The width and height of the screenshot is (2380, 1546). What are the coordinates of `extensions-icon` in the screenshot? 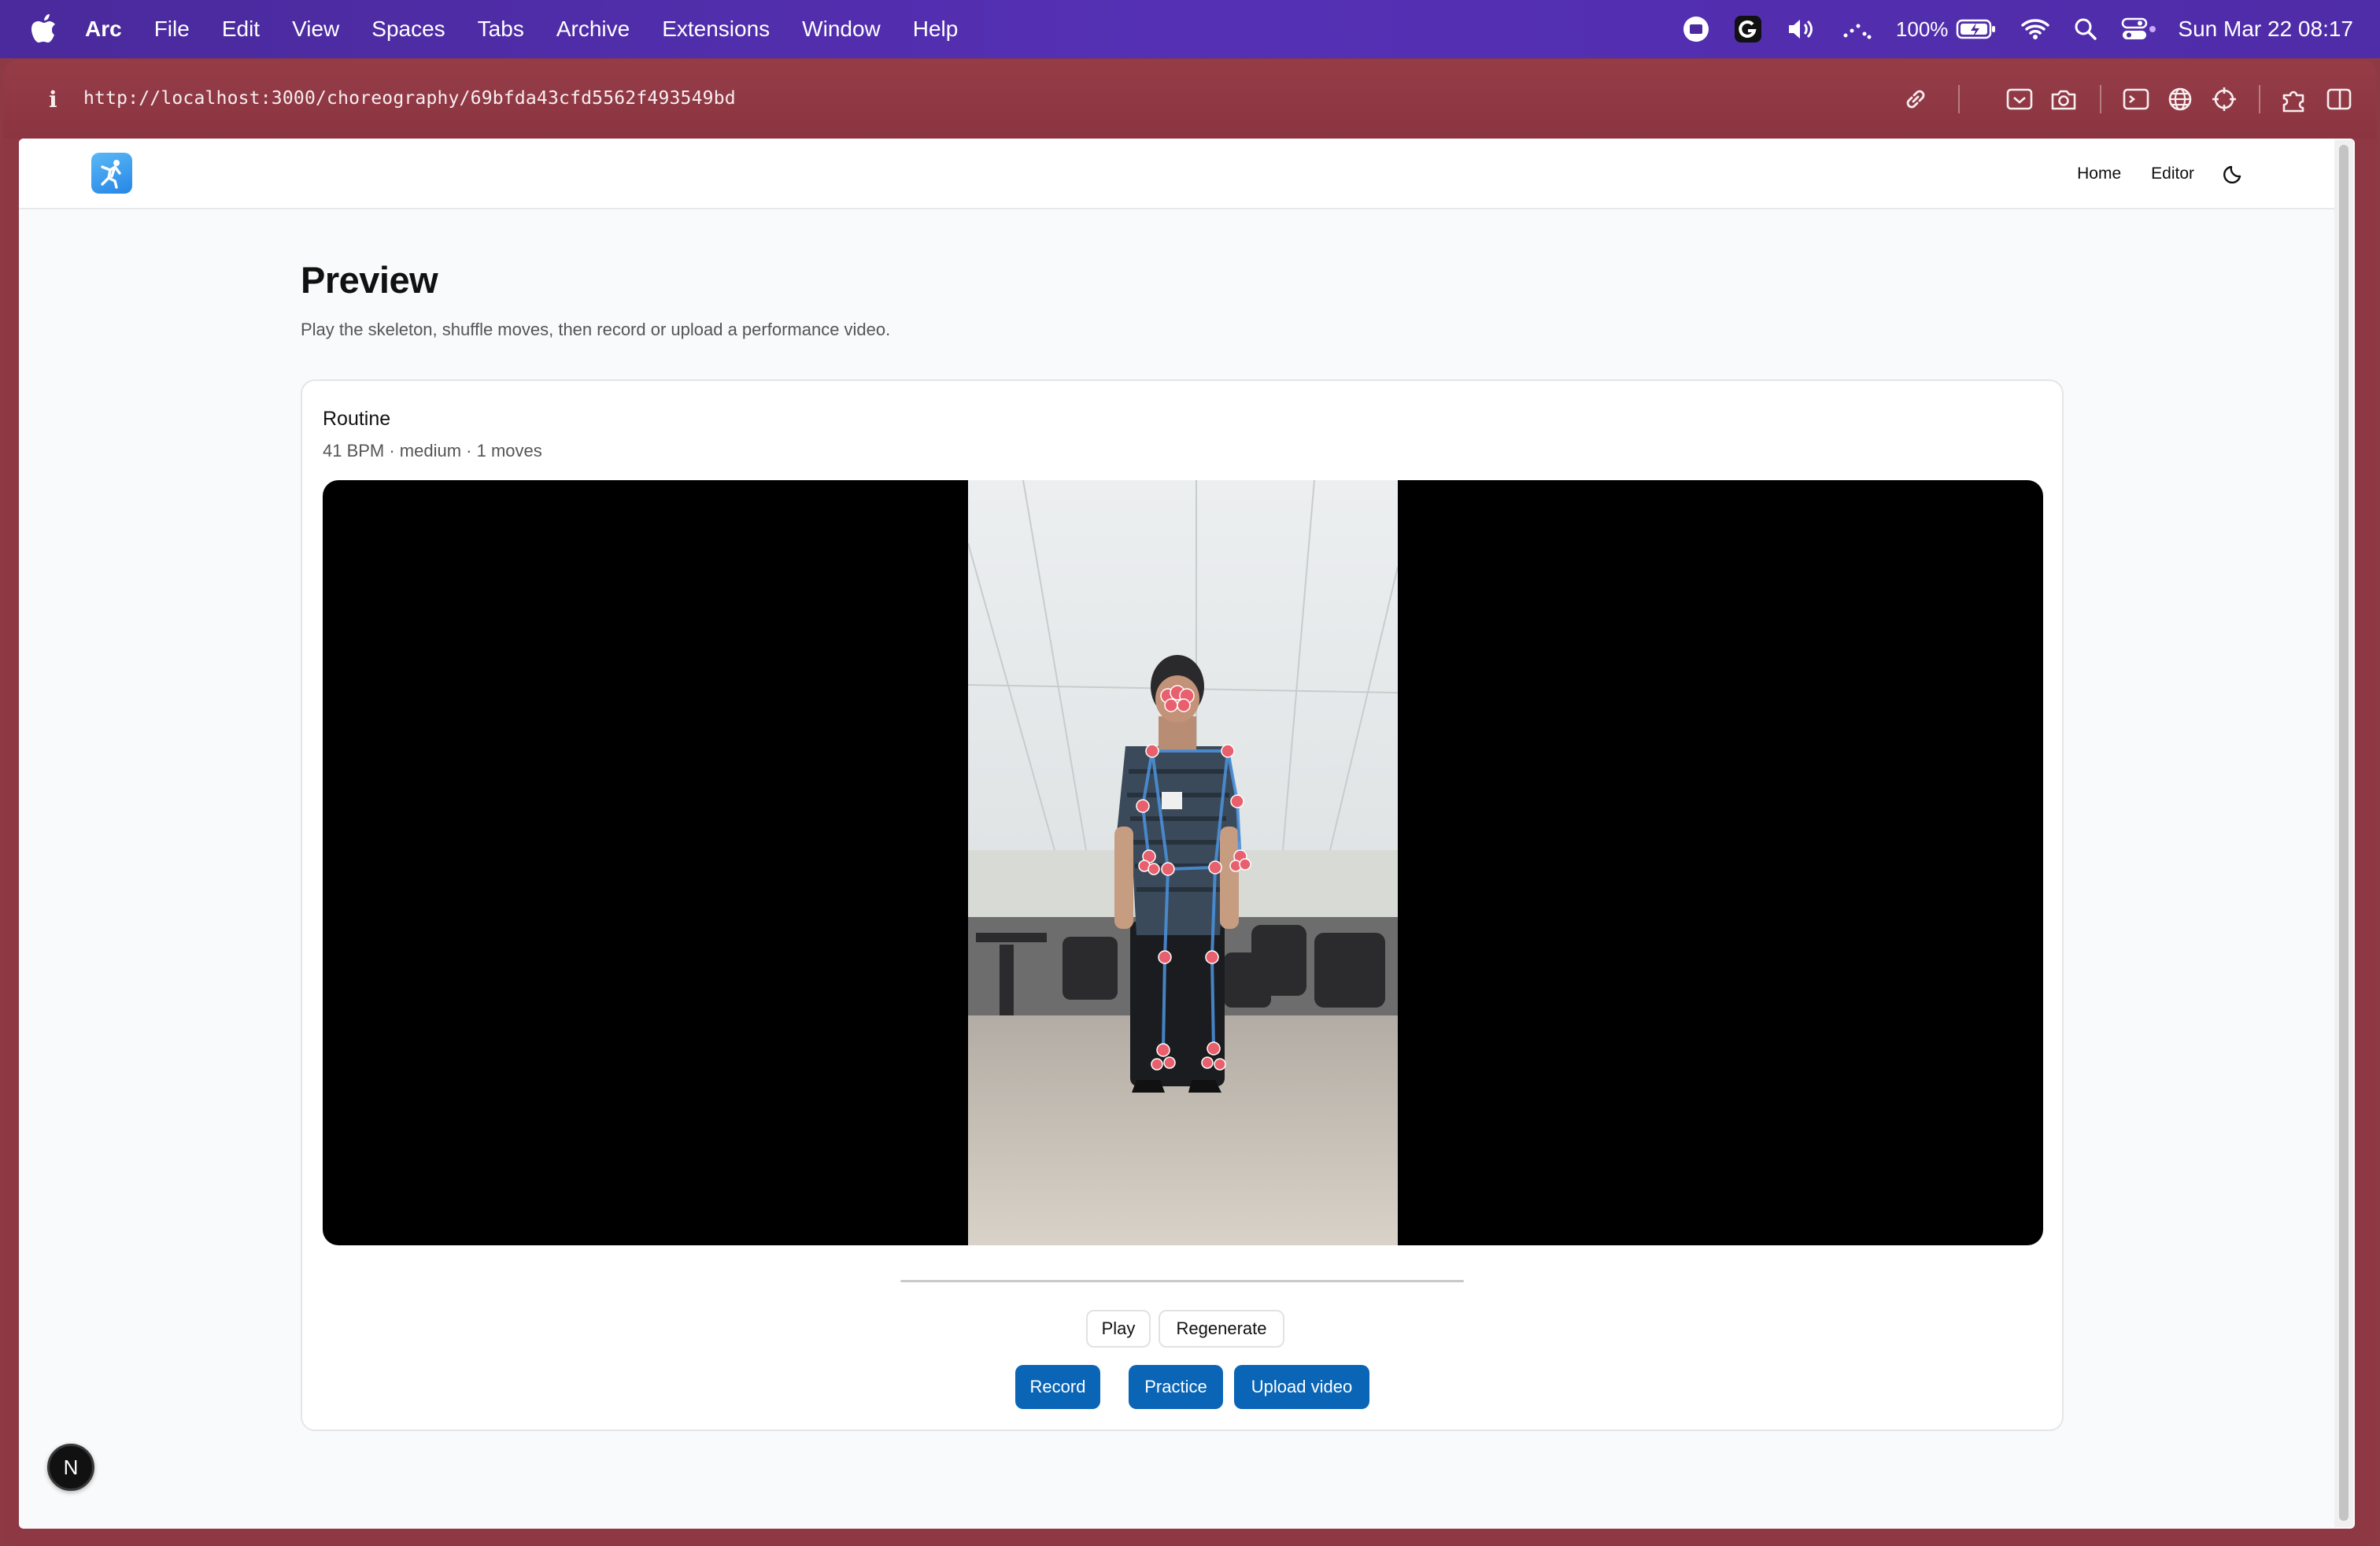 It's located at (2295, 99).